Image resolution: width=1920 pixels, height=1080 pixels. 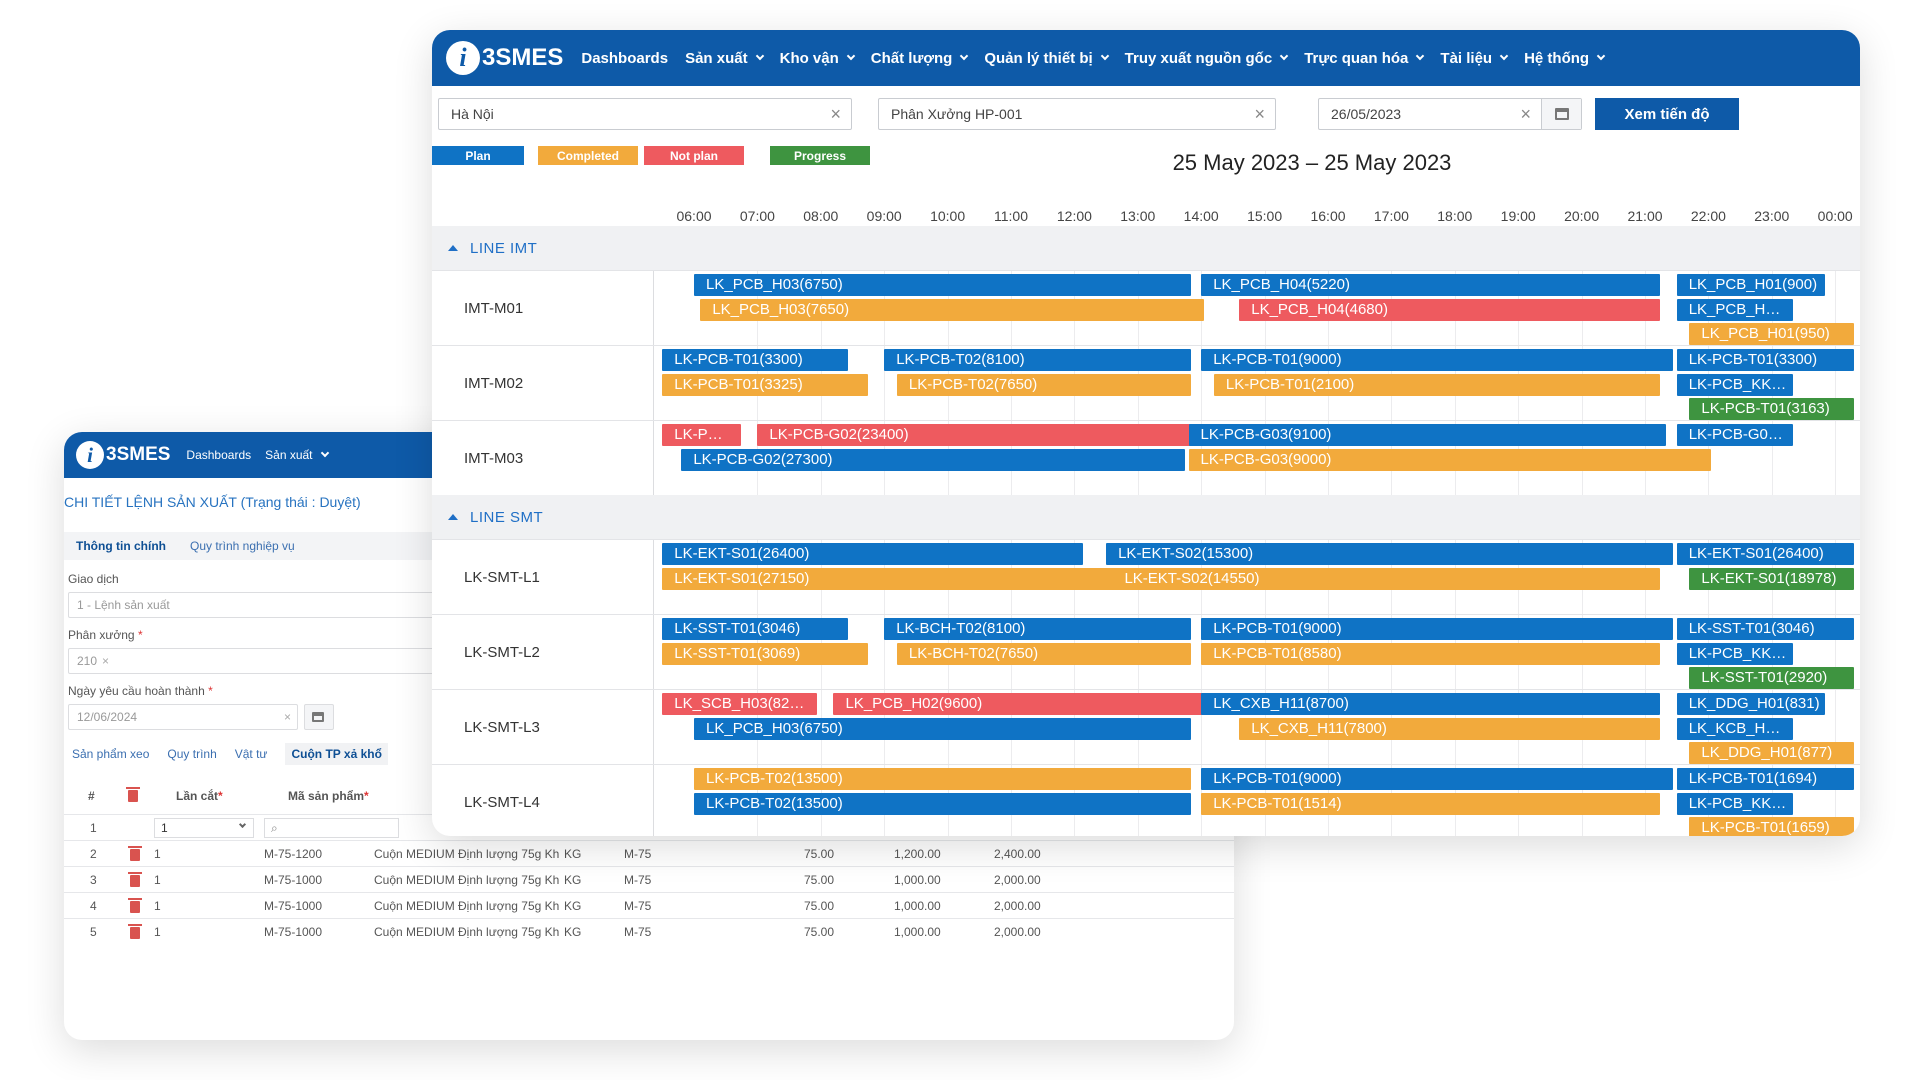 What do you see at coordinates (933, 459) in the screenshot?
I see `gantt-task-bar: LK-PCB-G02(27300)` at bounding box center [933, 459].